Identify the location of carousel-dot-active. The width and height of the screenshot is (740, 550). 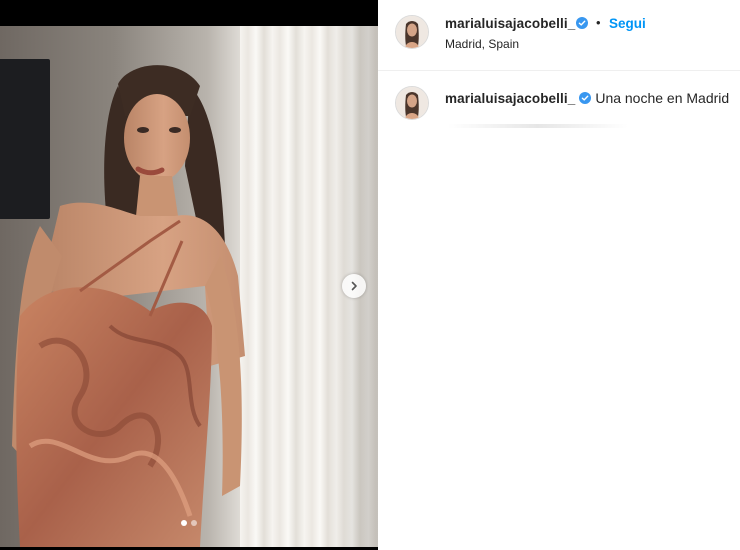
(184, 523).